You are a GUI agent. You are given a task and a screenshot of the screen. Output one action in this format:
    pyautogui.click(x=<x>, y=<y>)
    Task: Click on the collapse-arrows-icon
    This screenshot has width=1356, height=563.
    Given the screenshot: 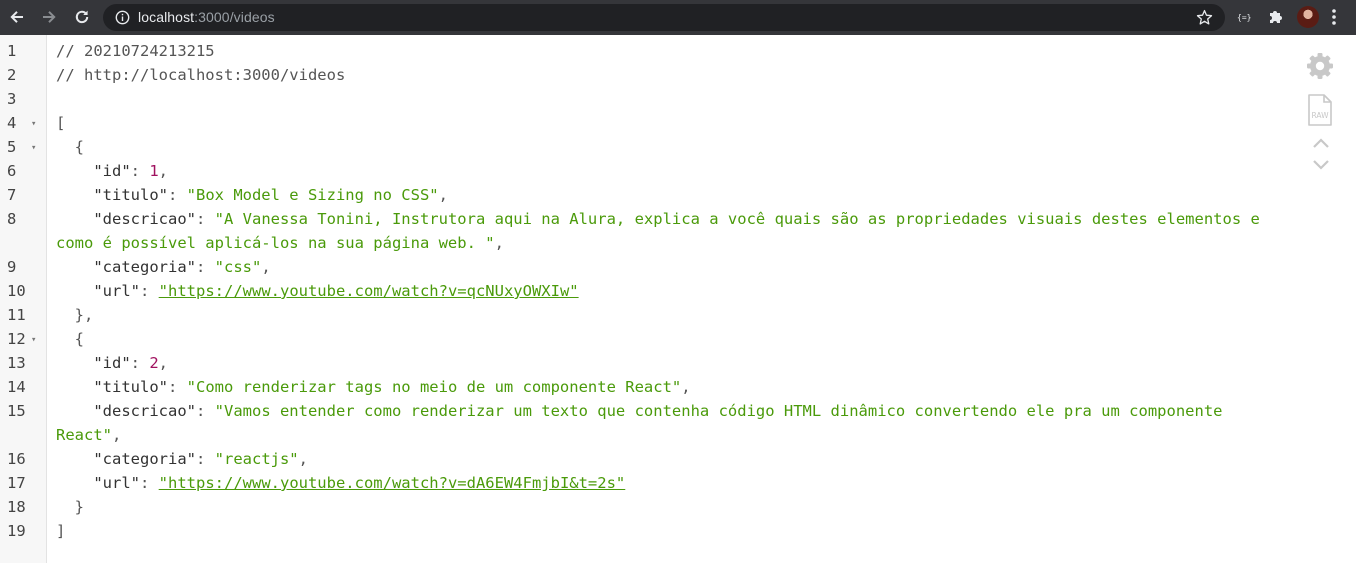 What is the action you would take?
    pyautogui.click(x=1321, y=156)
    